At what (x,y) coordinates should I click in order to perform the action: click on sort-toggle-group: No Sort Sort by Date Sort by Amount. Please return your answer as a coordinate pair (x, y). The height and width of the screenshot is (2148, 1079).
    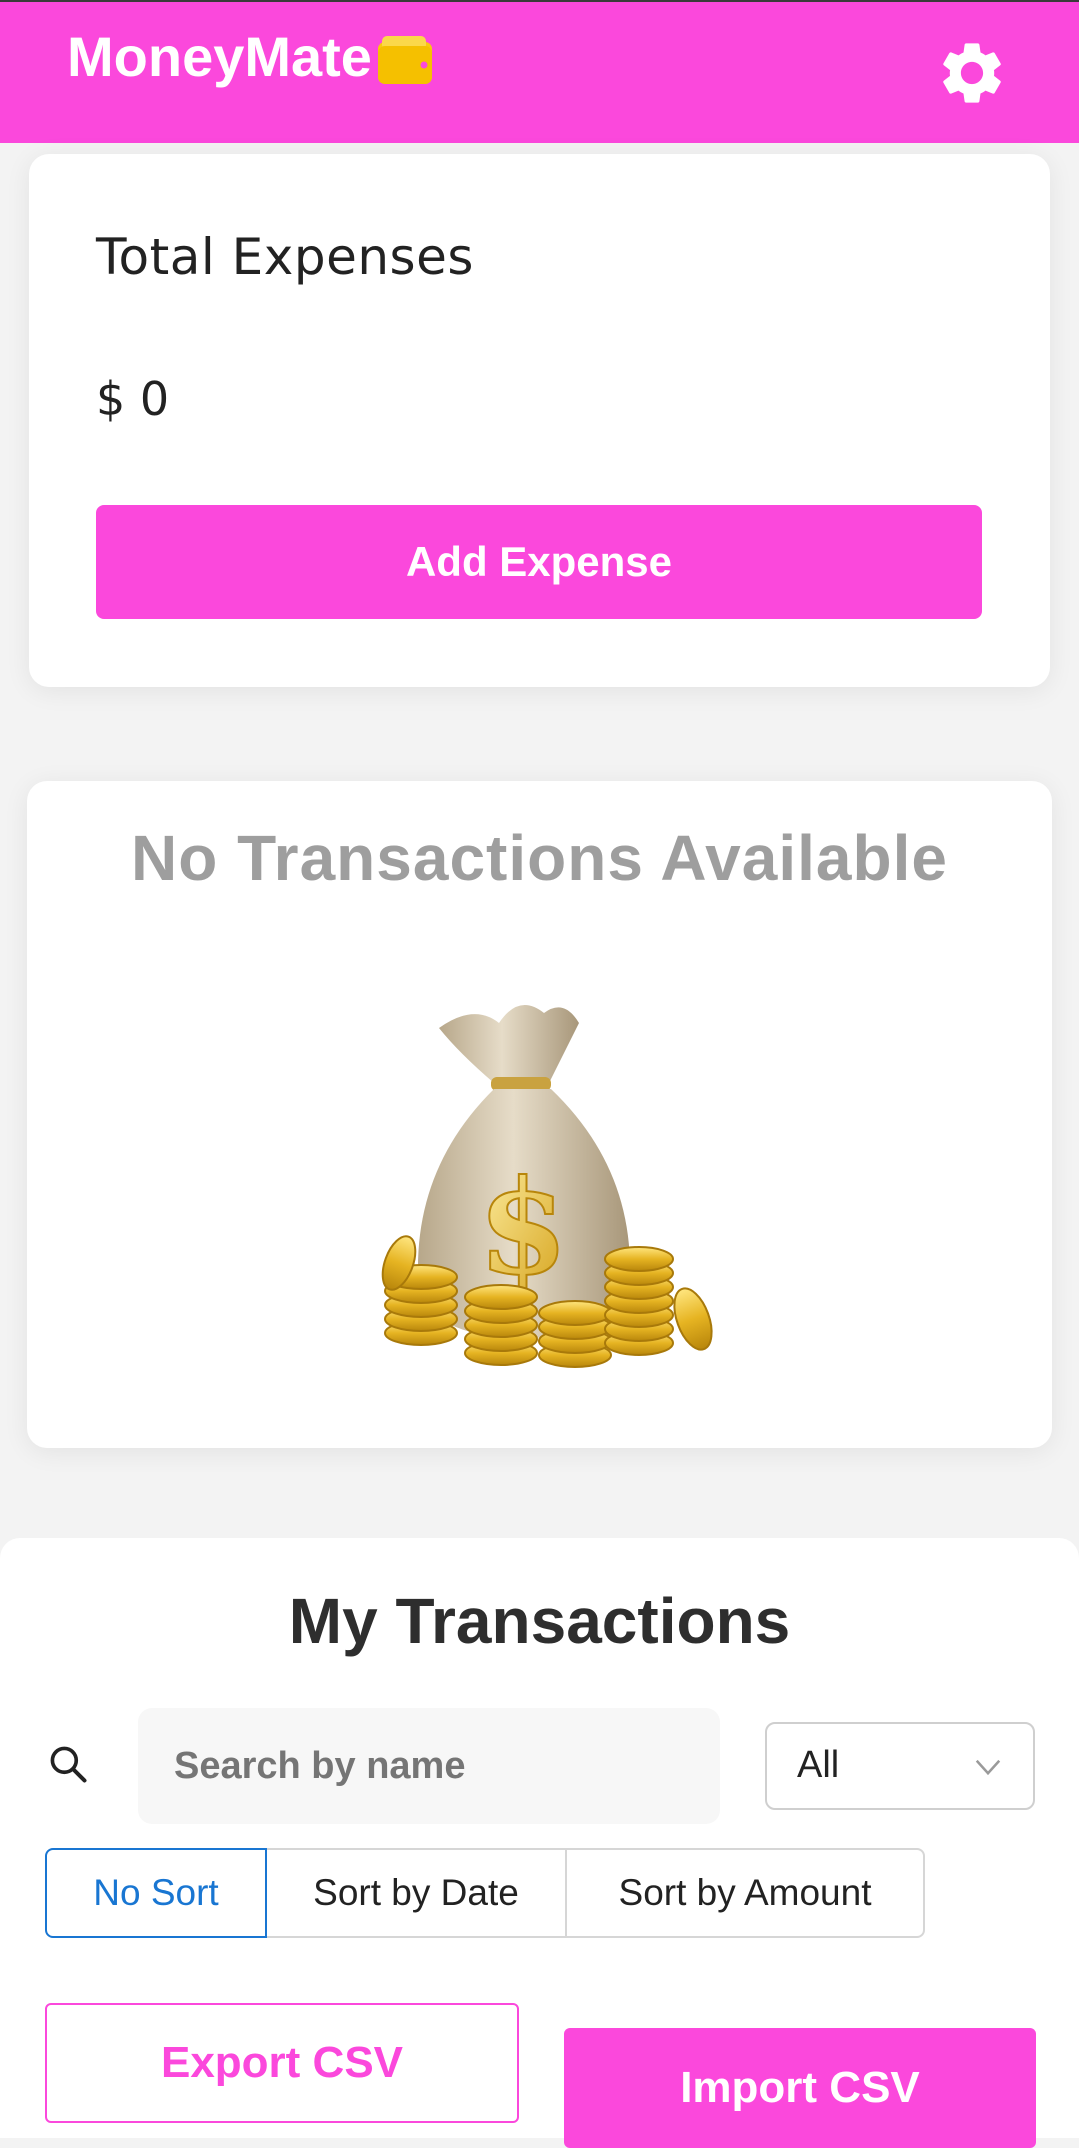
    Looking at the image, I should click on (485, 1893).